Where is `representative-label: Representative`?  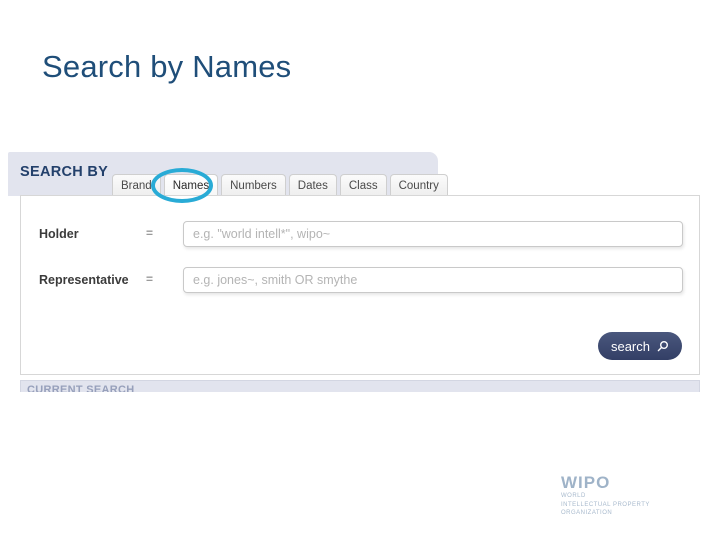
representative-label: Representative is located at coordinates (84, 280).